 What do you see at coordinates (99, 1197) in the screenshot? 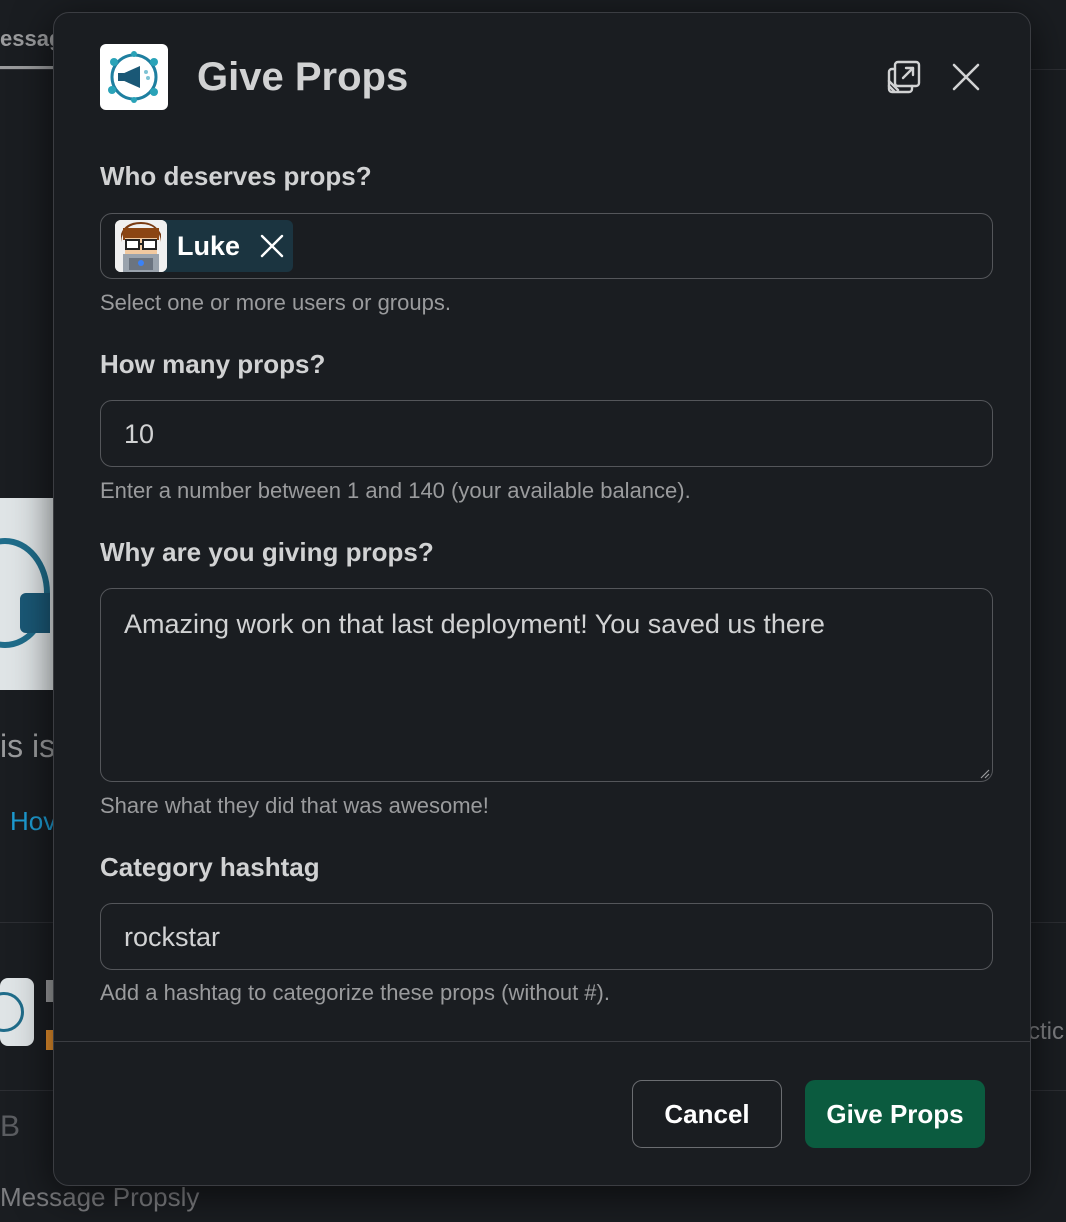
I see `message-composer: Message Propsly` at bounding box center [99, 1197].